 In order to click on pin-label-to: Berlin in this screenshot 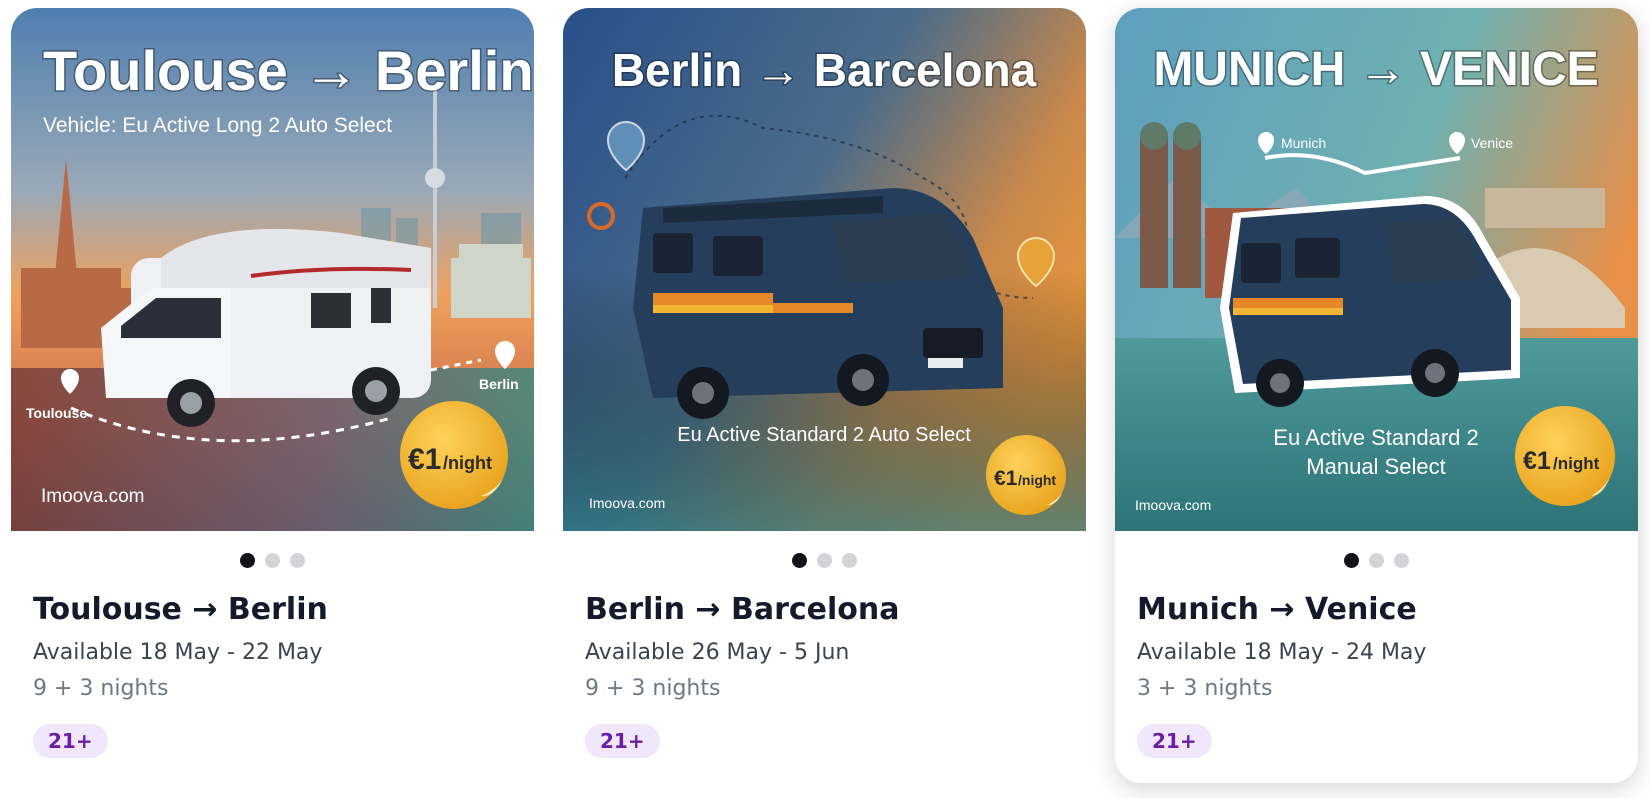, I will do `click(499, 384)`.